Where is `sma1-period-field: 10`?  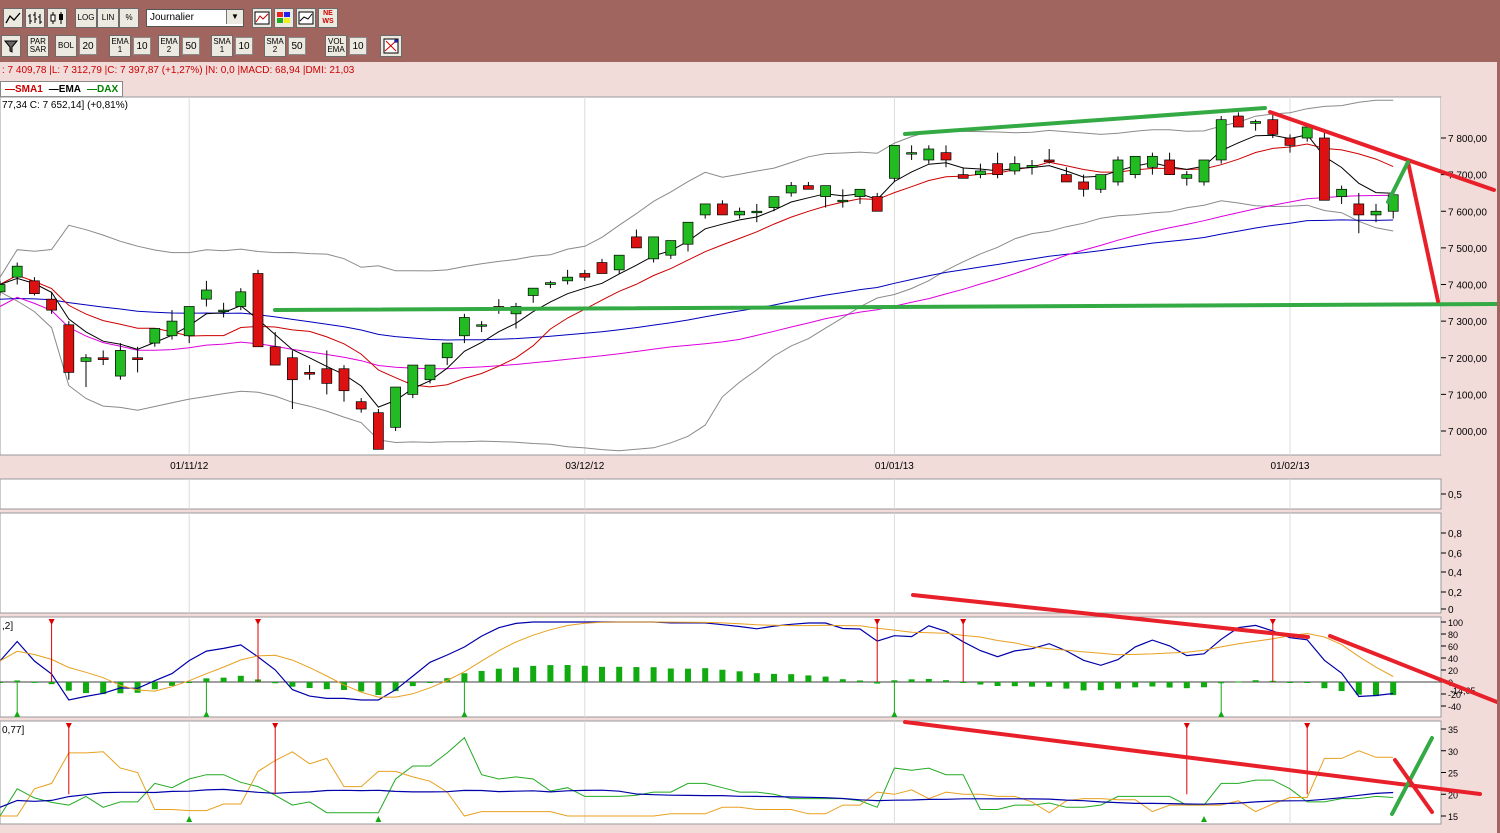
sma1-period-field: 10 is located at coordinates (244, 46).